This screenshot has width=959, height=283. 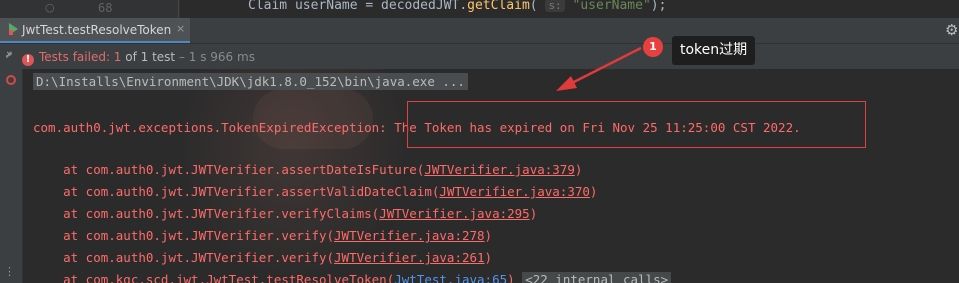 What do you see at coordinates (498, 6) in the screenshot?
I see `code-method: getClaim` at bounding box center [498, 6].